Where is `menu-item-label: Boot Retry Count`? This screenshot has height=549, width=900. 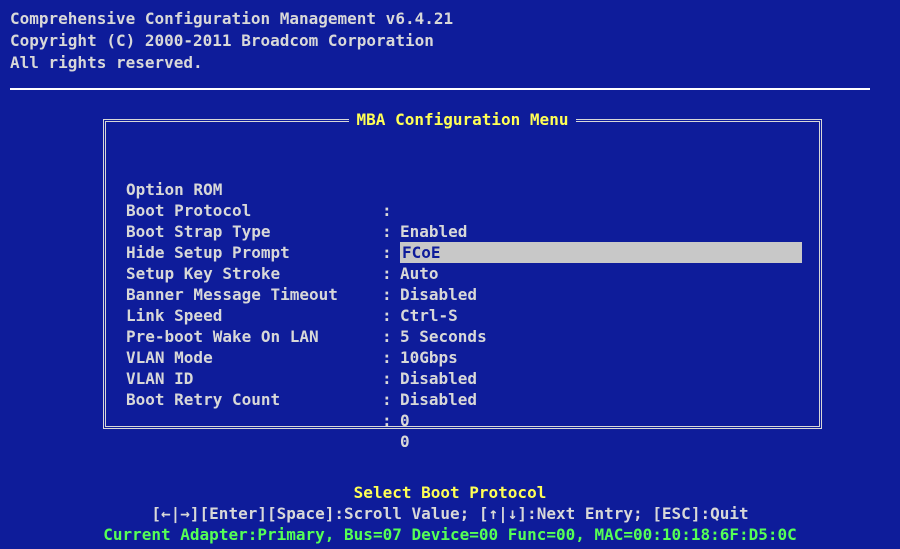
menu-item-label: Boot Retry Count is located at coordinates (203, 399).